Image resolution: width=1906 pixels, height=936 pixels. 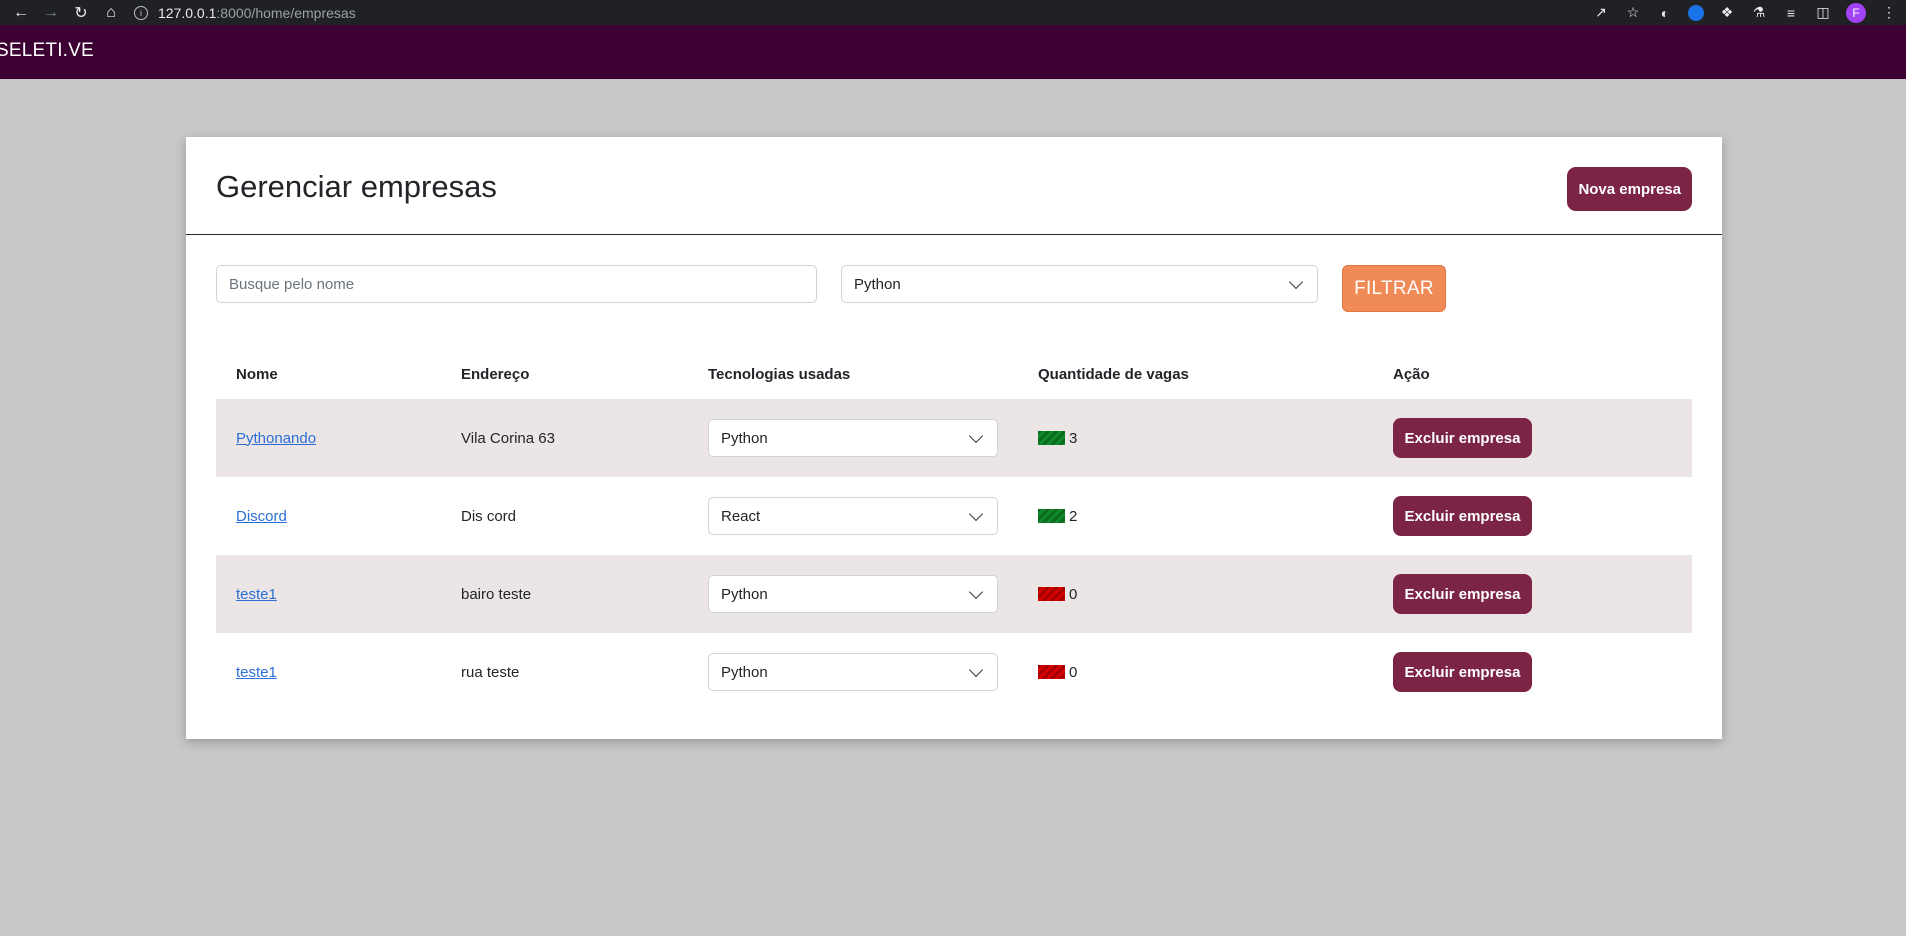 I want to click on page-title: Gerenciar empresas, so click(x=356, y=186).